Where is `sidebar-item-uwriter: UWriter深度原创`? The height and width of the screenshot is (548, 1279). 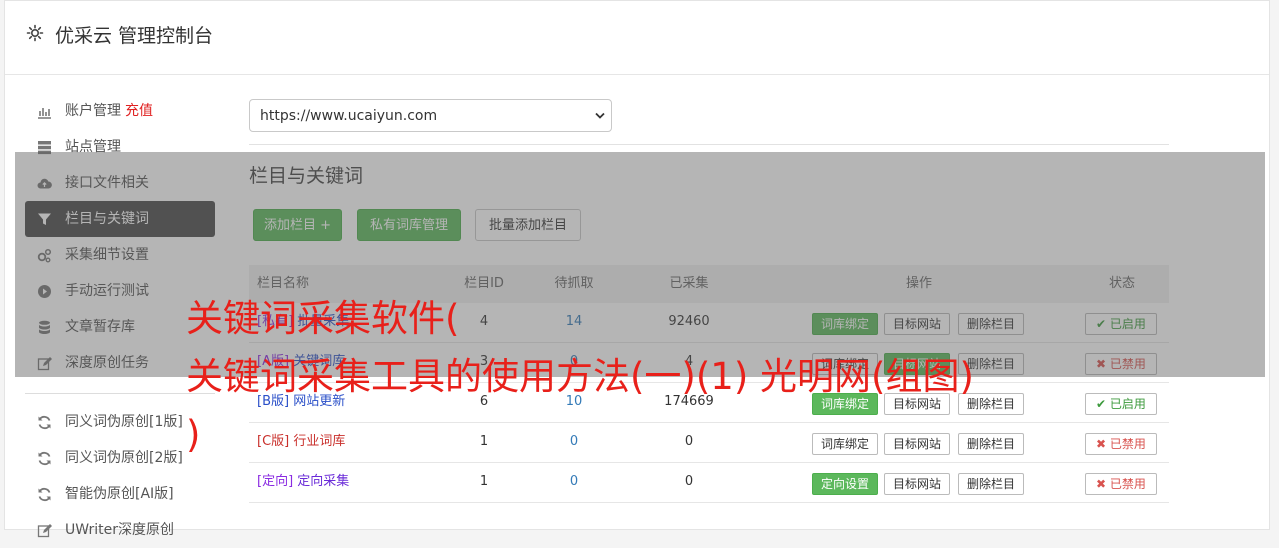 sidebar-item-uwriter: UWriter深度原创 is located at coordinates (120, 530).